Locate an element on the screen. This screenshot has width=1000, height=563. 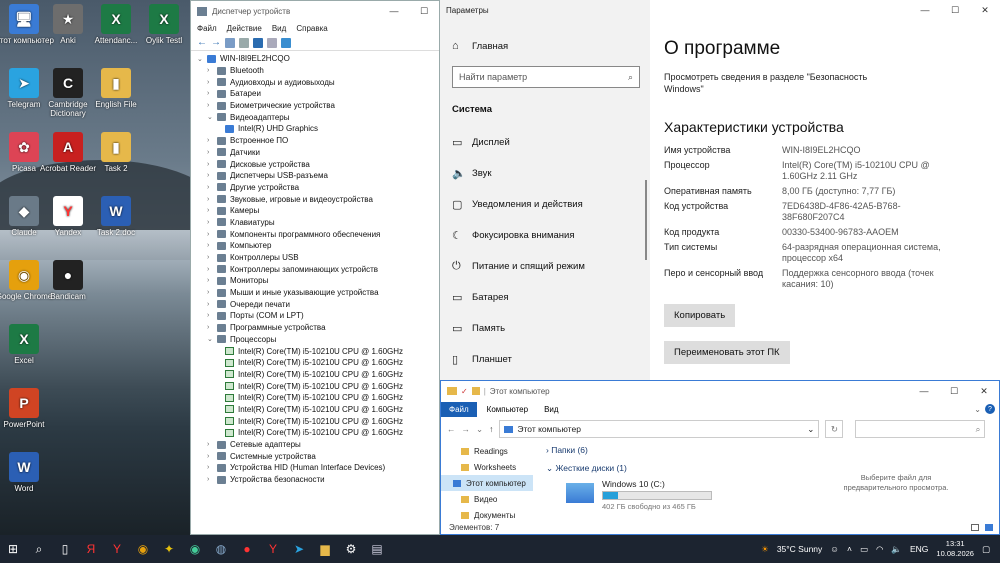
tree-item: › Батареи is located at coordinates (318, 94).